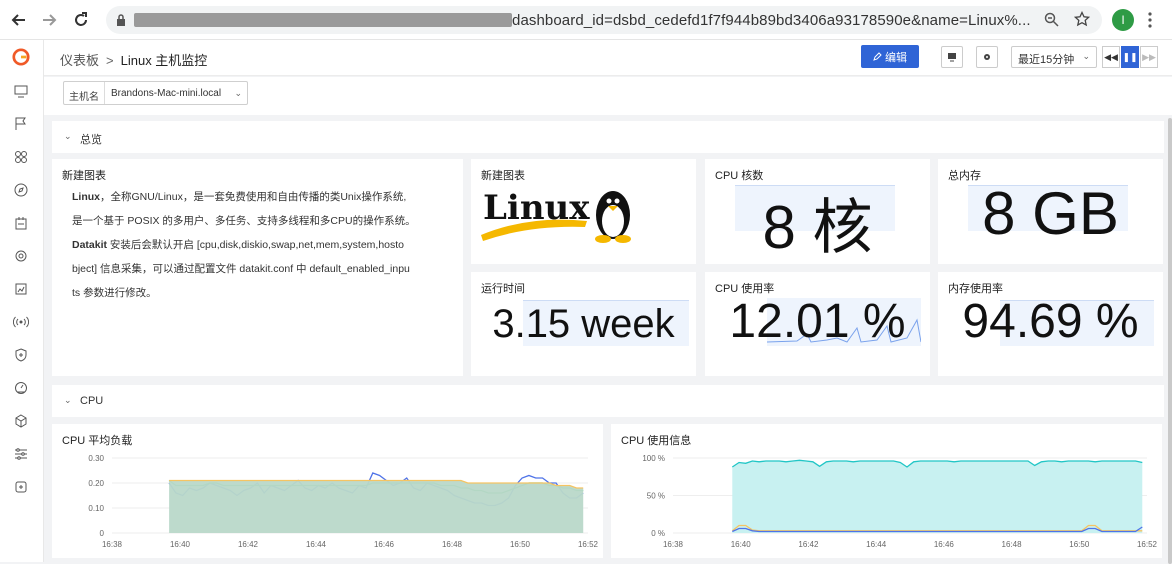 The image size is (1172, 564). What do you see at coordinates (1170, 341) in the screenshot?
I see `scrollbar` at bounding box center [1170, 341].